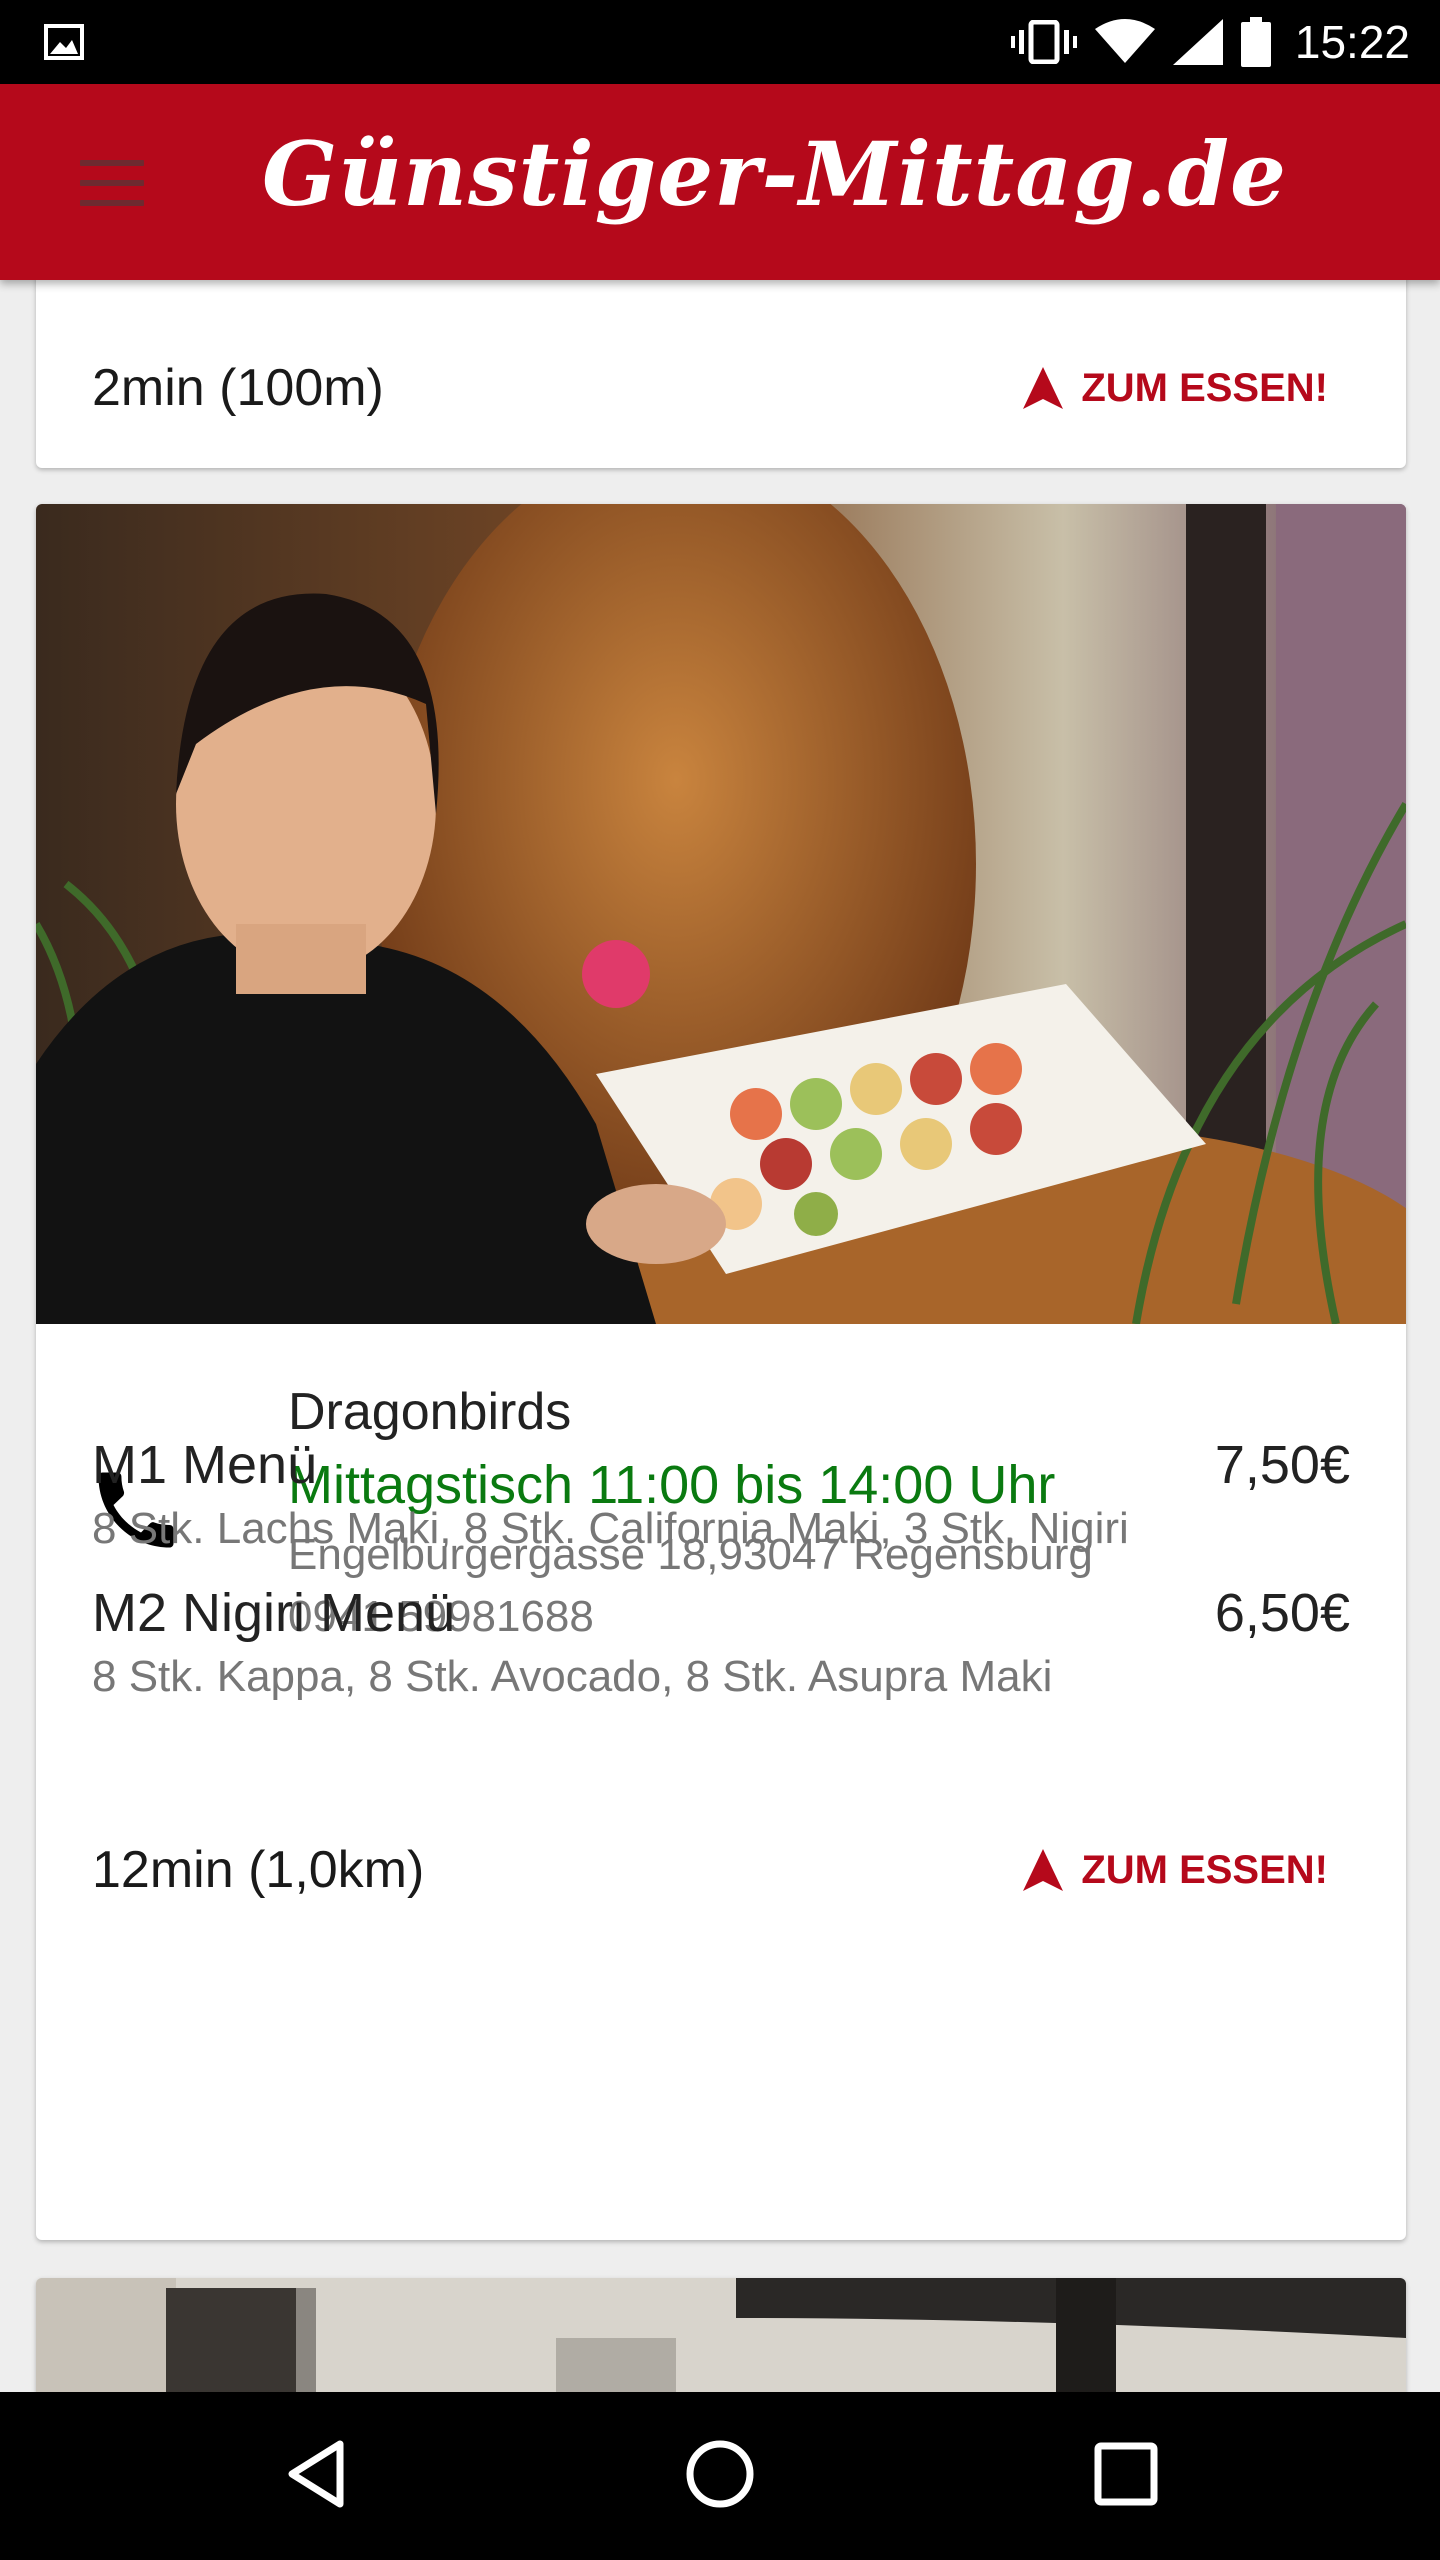 Image resolution: width=1440 pixels, height=2560 pixels. I want to click on status-bar: 15:22, so click(720, 42).